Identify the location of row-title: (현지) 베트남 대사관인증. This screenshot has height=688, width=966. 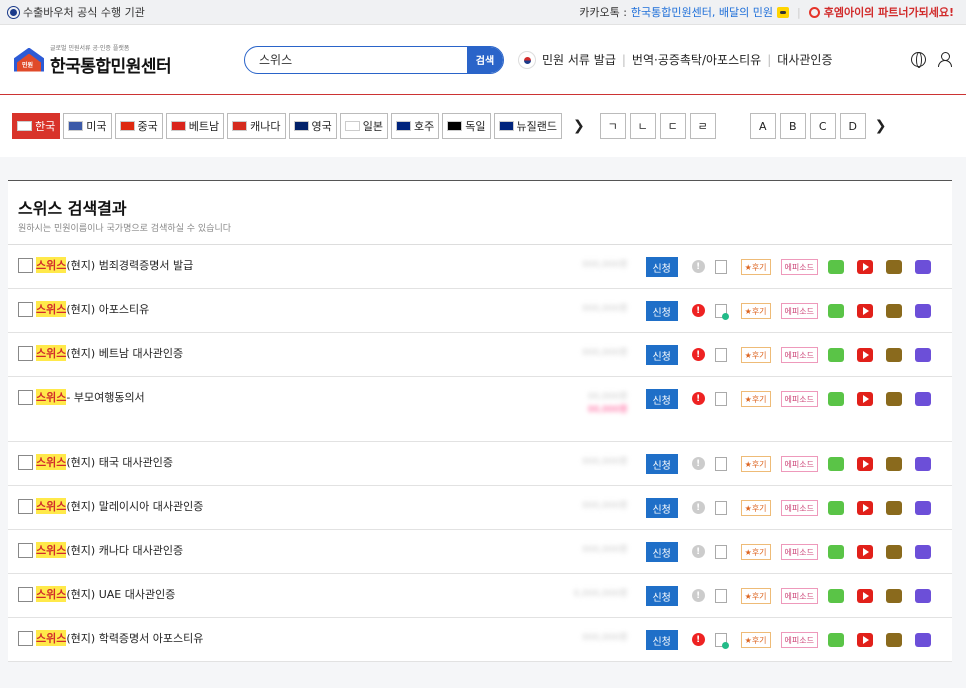
(124, 353).